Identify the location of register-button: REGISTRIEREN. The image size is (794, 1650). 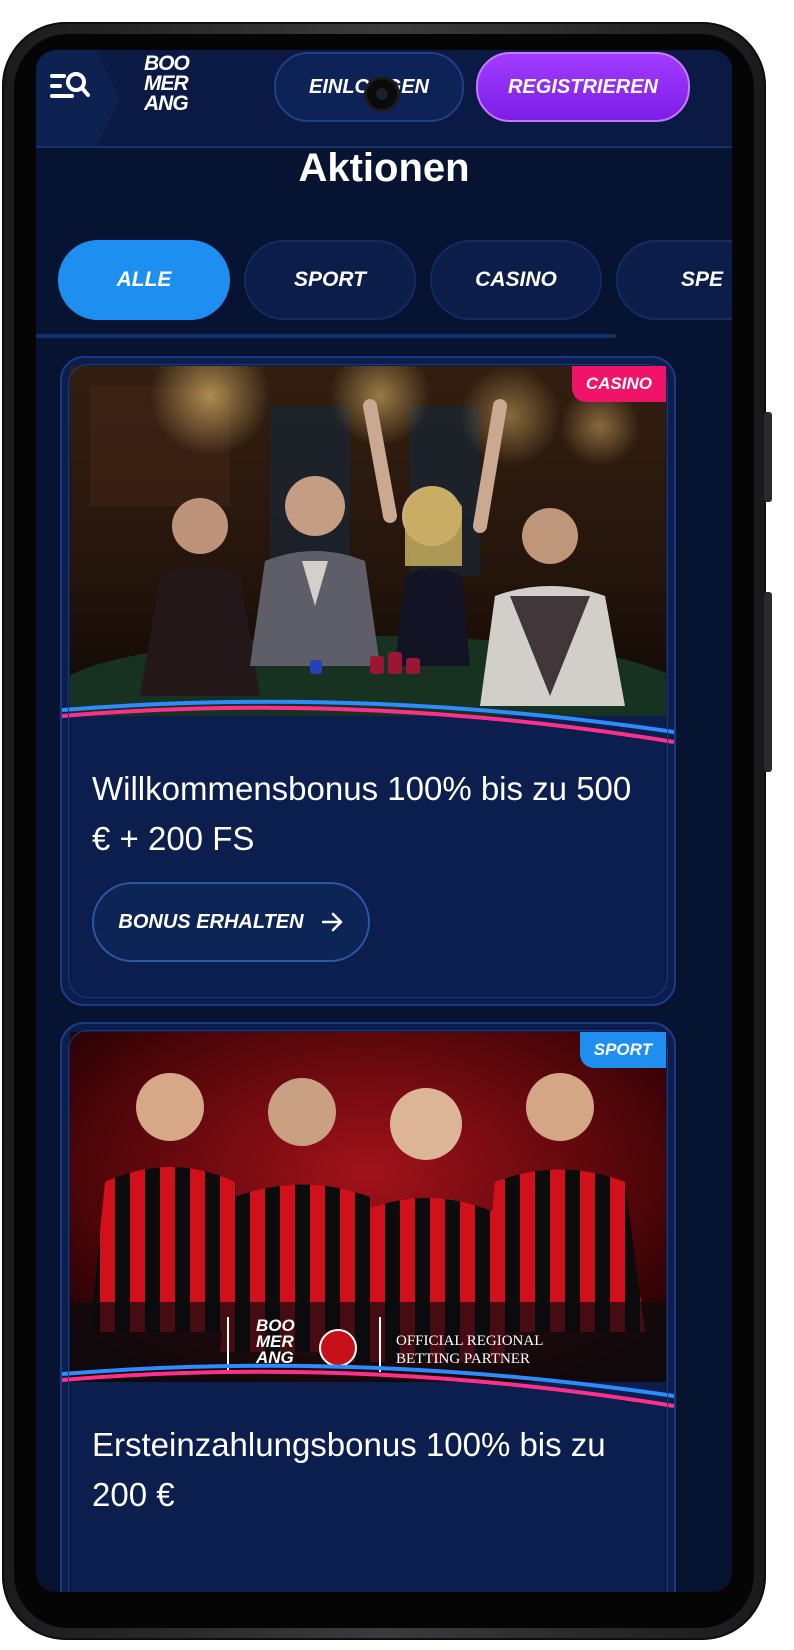
(583, 87).